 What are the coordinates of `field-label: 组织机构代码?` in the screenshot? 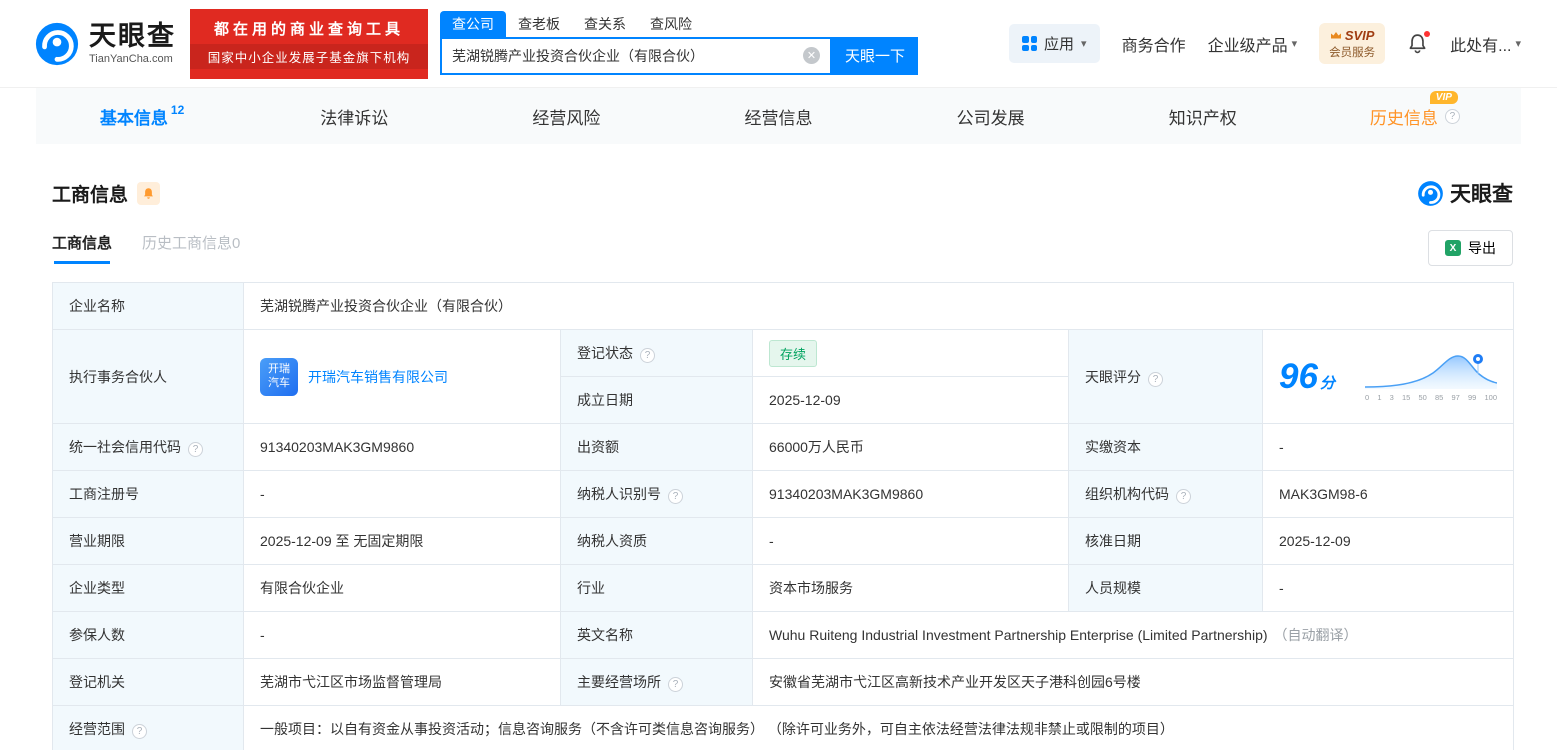 It's located at (1165, 494).